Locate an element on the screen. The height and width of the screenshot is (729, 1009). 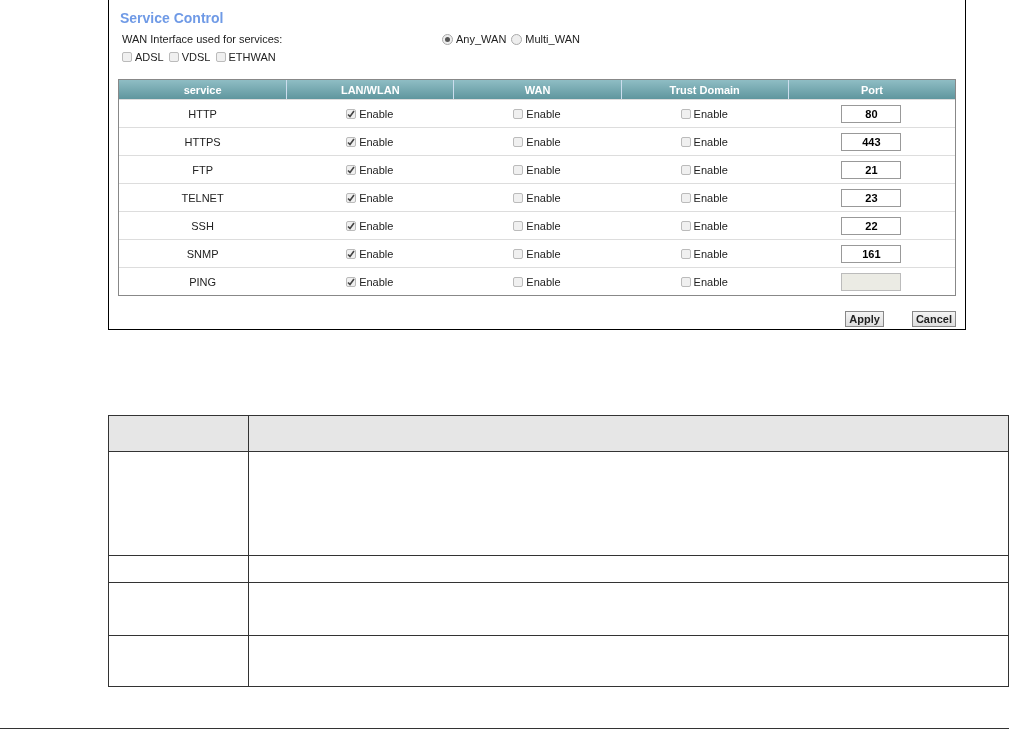
service-name: TELNET is located at coordinates (202, 198).